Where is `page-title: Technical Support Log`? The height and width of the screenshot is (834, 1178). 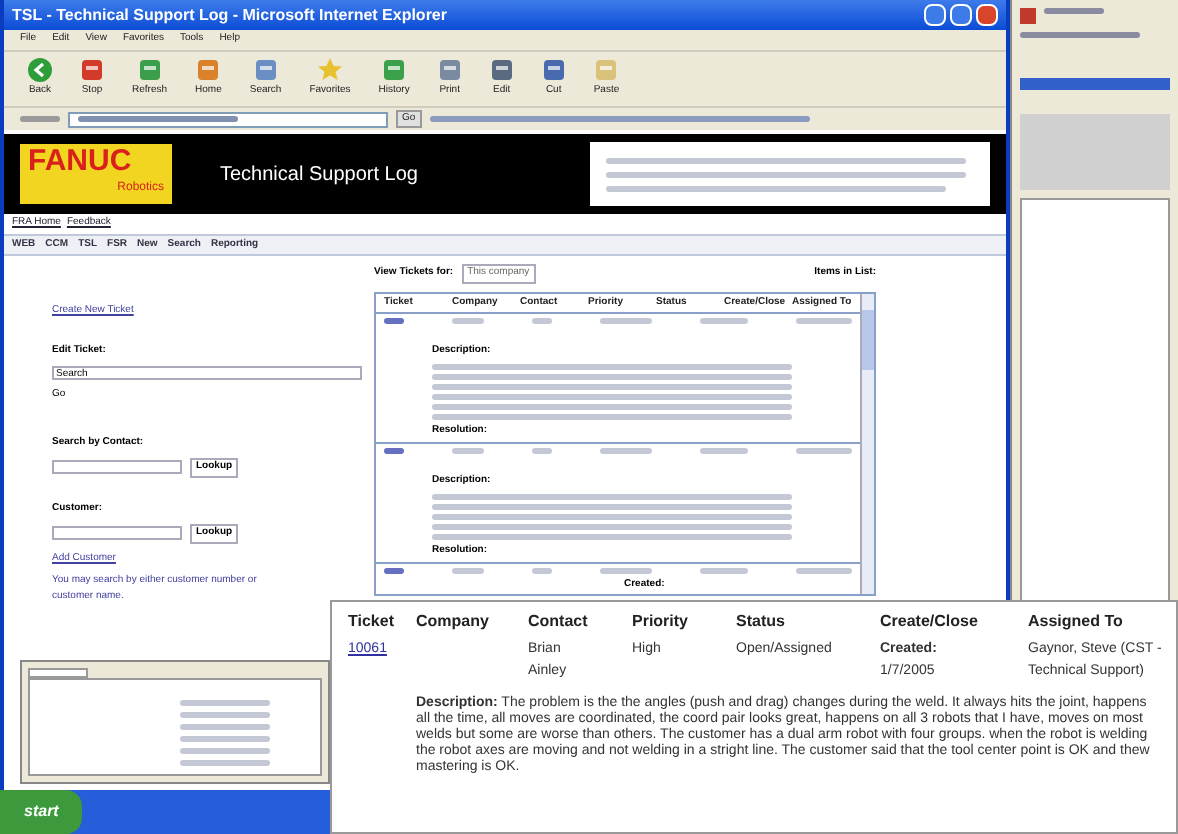 page-title: Technical Support Log is located at coordinates (319, 175).